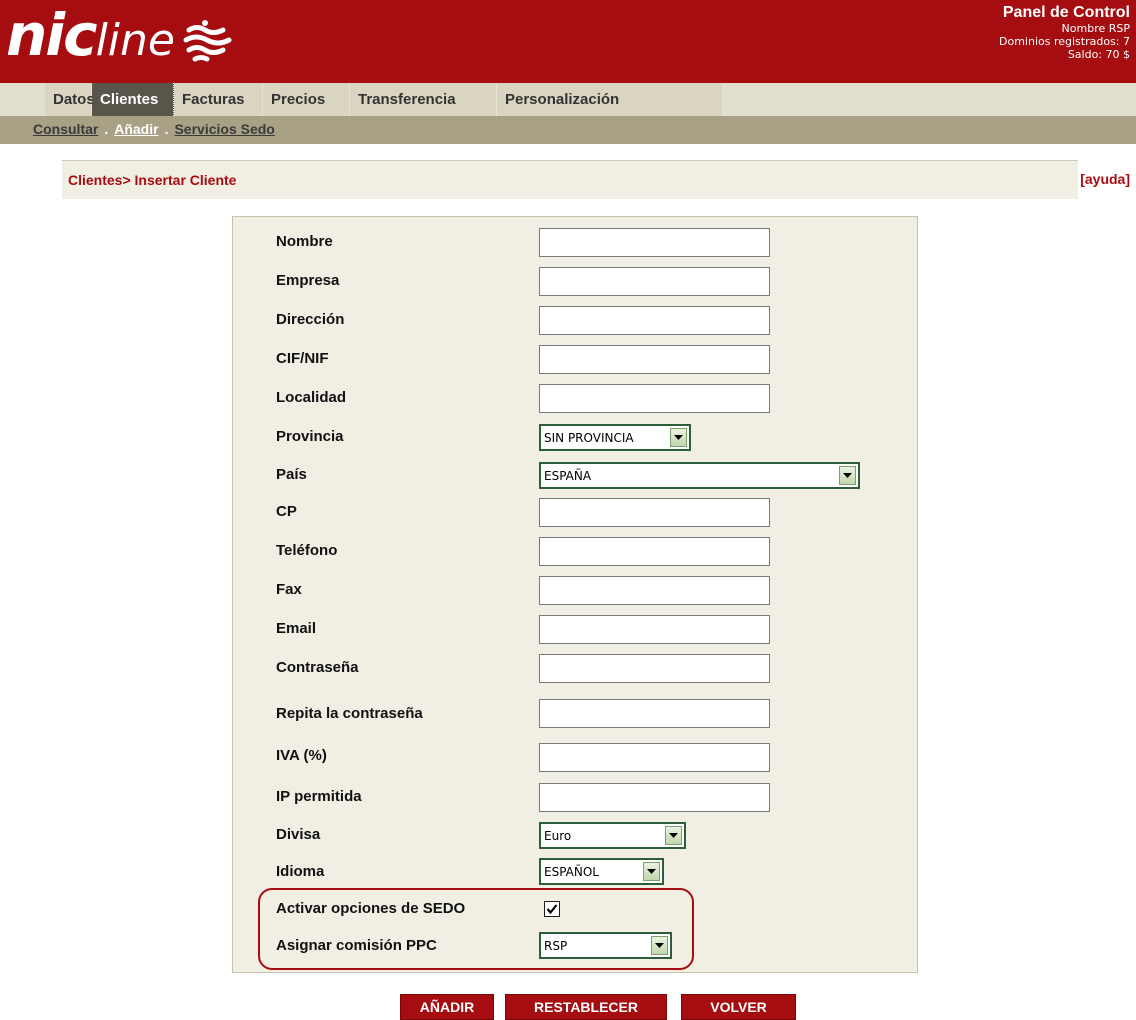 This screenshot has height=1020, width=1136. Describe the element at coordinates (224, 129) in the screenshot. I see `submenu-servicios-sedo: Servicios Sedo` at that location.